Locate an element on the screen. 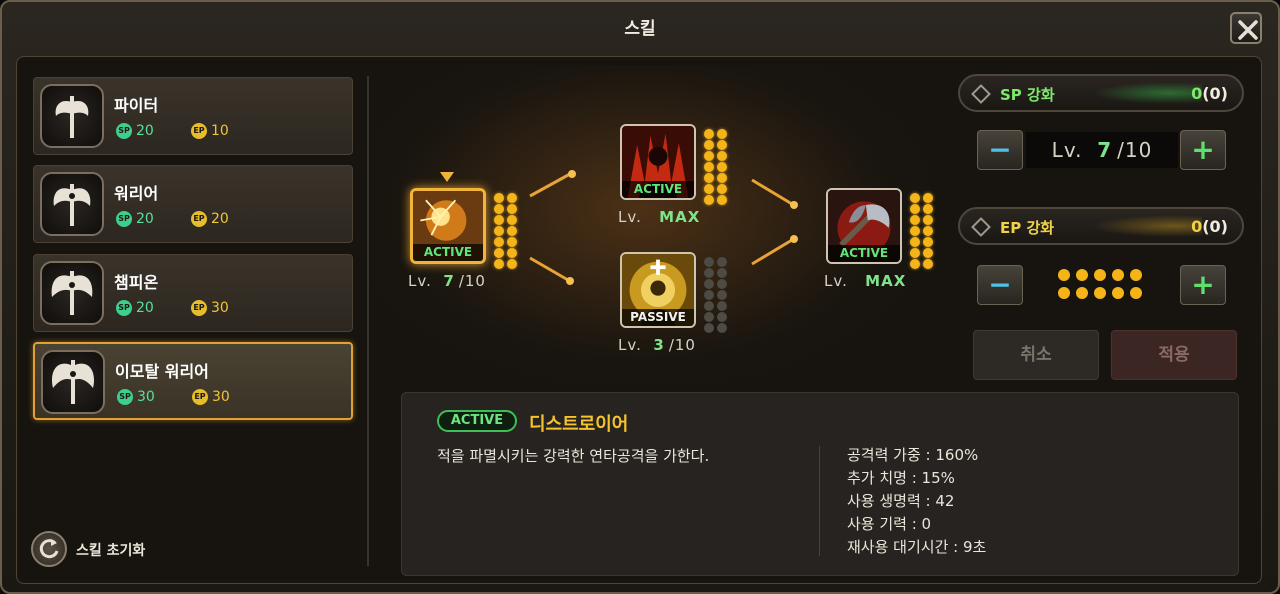  sp-enhance-value: 0(0) is located at coordinates (1209, 93).